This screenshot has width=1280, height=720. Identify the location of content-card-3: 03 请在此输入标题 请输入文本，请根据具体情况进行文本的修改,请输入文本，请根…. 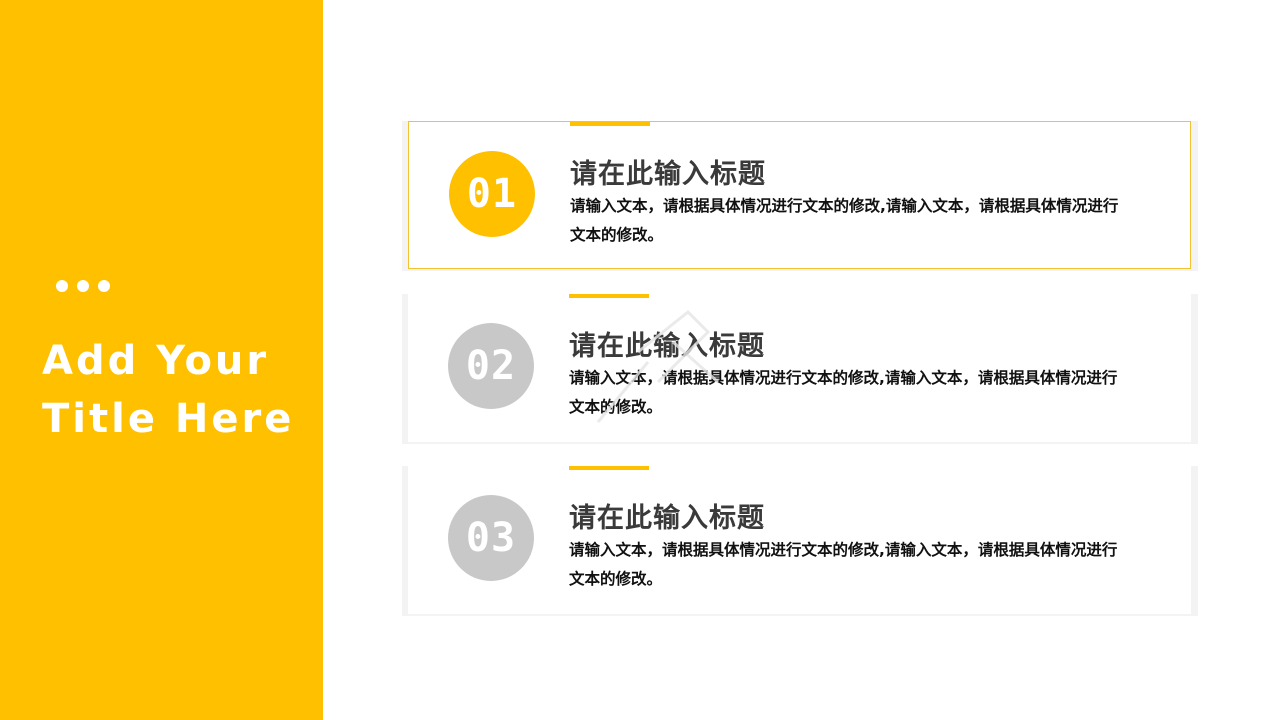
(800, 541).